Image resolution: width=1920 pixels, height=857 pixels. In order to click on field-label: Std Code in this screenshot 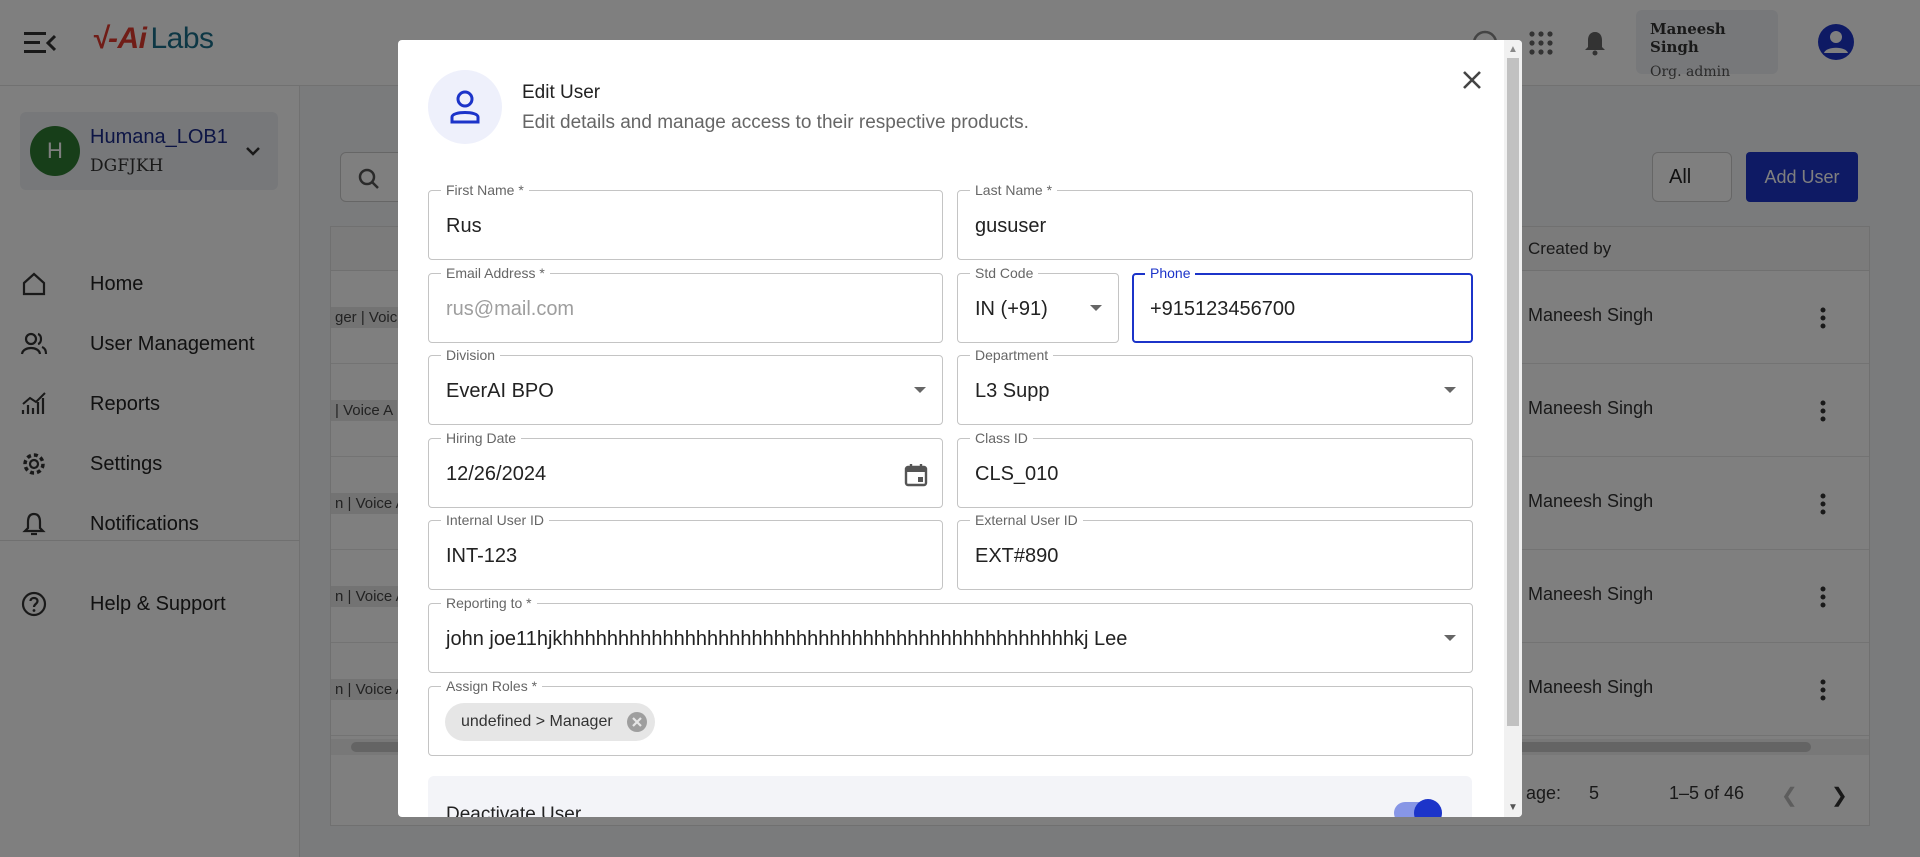, I will do `click(1004, 273)`.